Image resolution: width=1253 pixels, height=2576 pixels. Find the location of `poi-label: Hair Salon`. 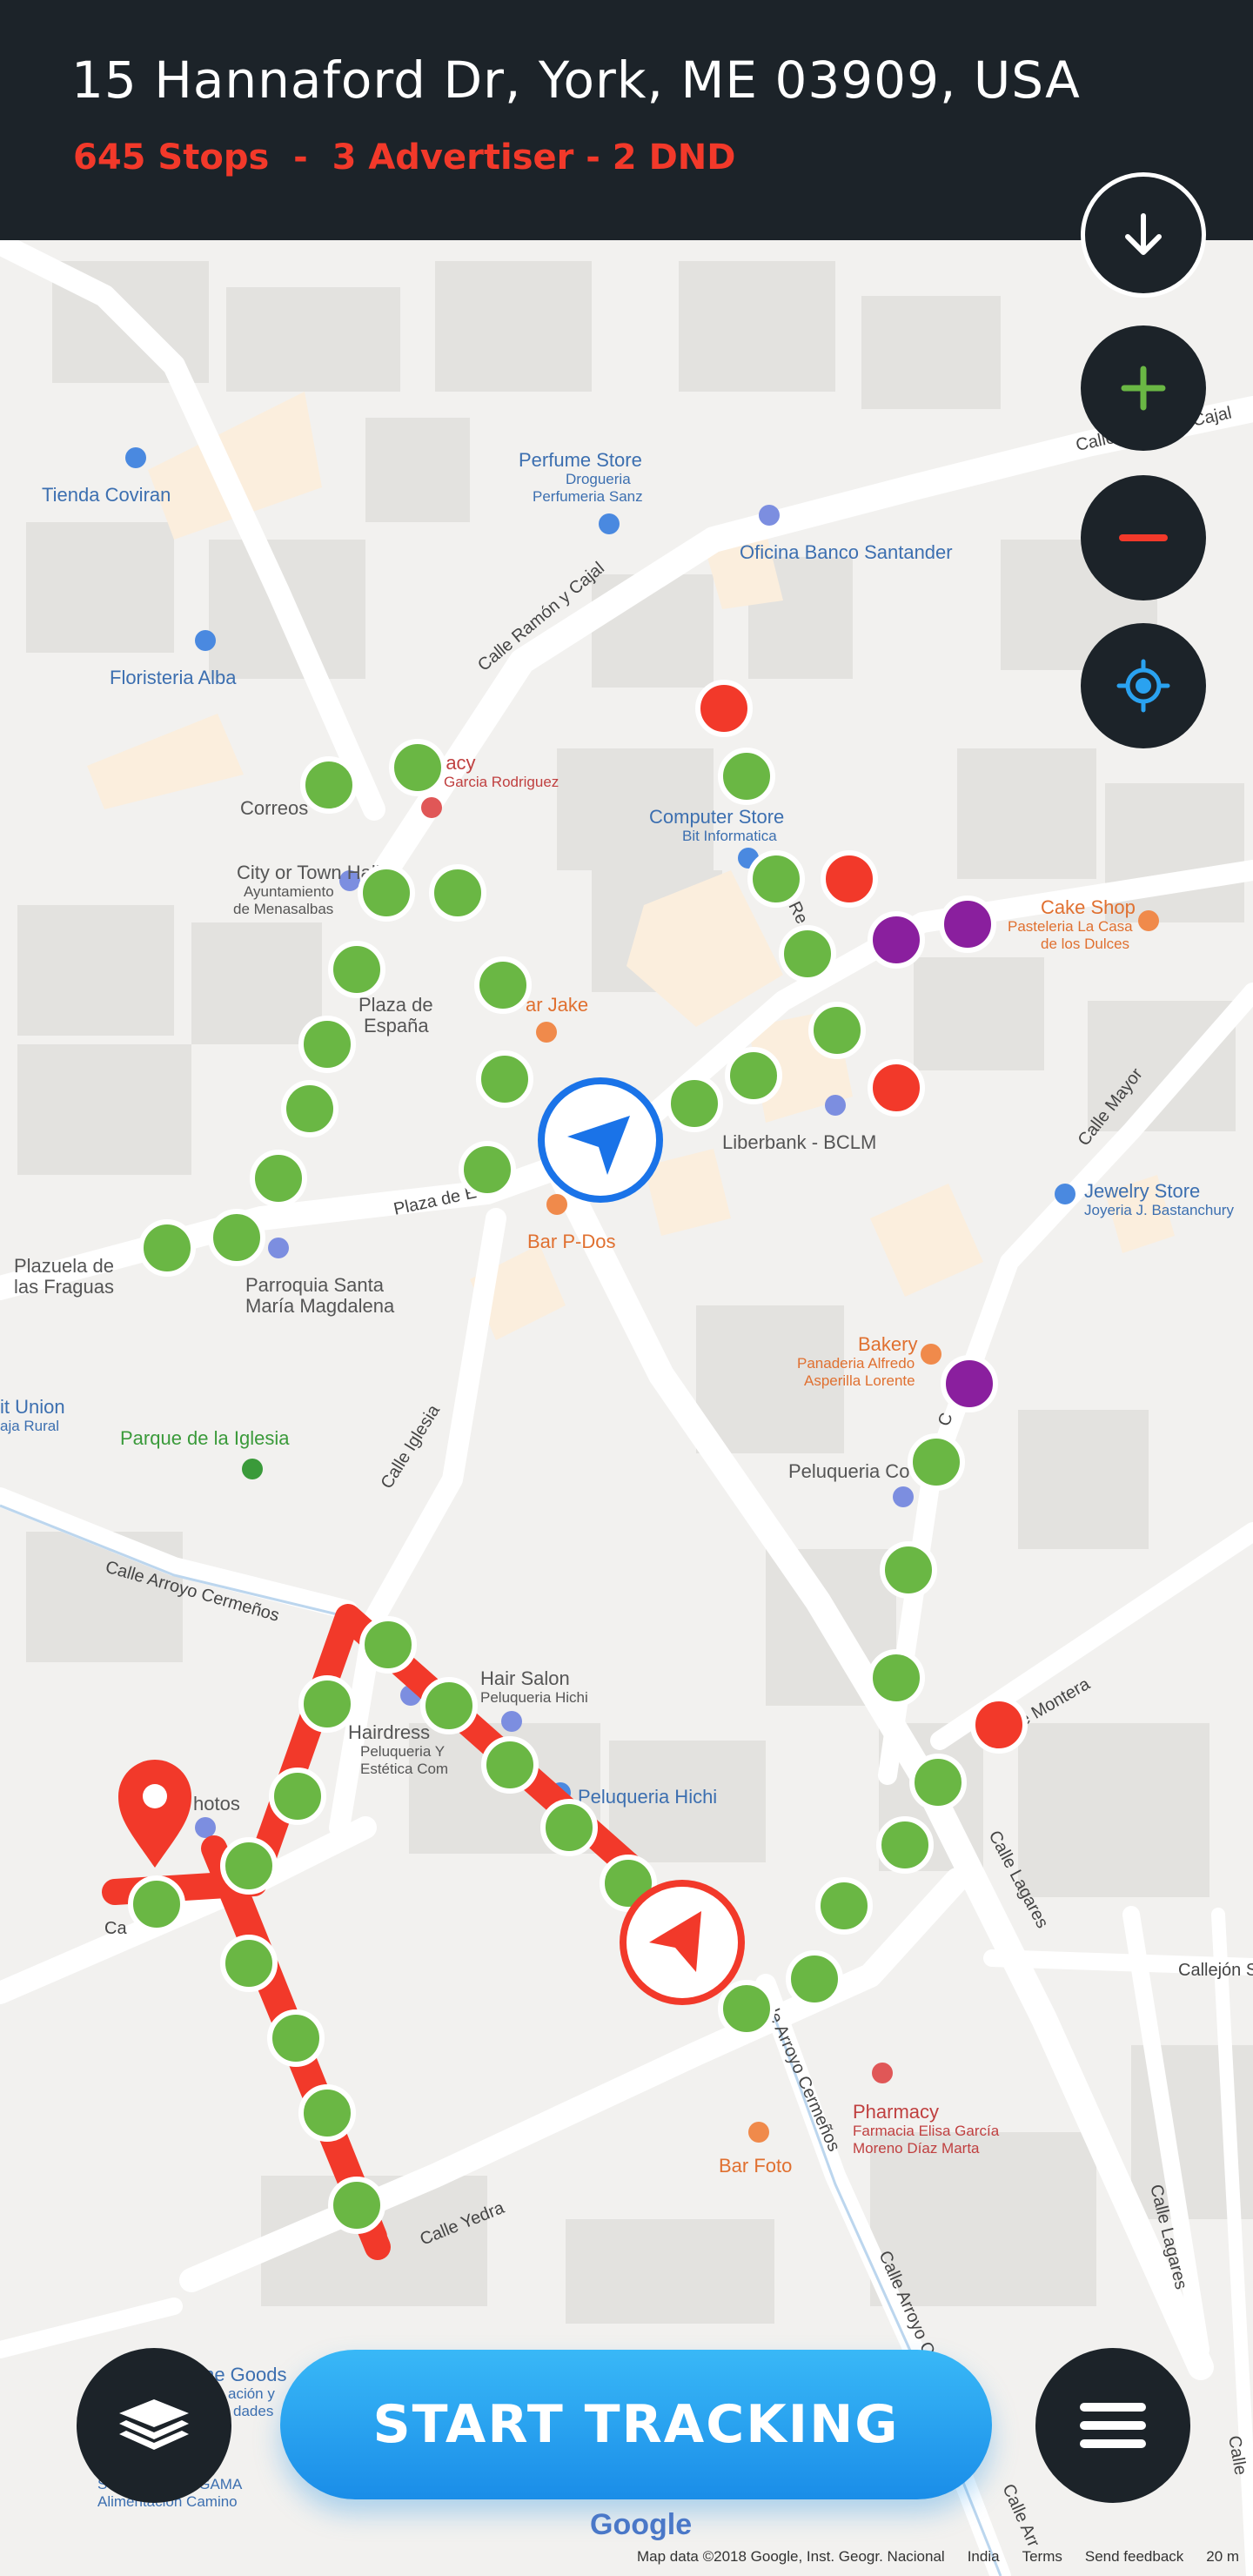

poi-label: Hair Salon is located at coordinates (525, 1678).